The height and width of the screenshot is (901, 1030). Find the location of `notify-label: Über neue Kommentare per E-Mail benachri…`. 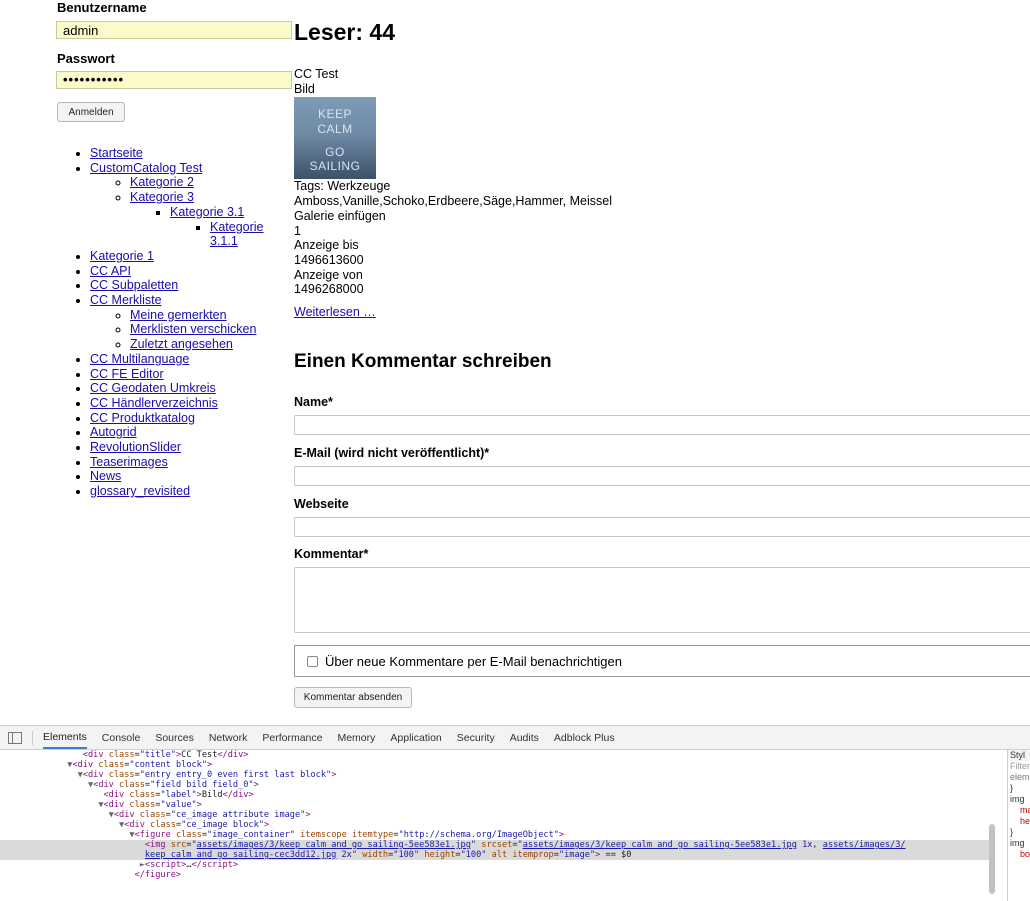

notify-label: Über neue Kommentare per E-Mail benachri… is located at coordinates (473, 661).